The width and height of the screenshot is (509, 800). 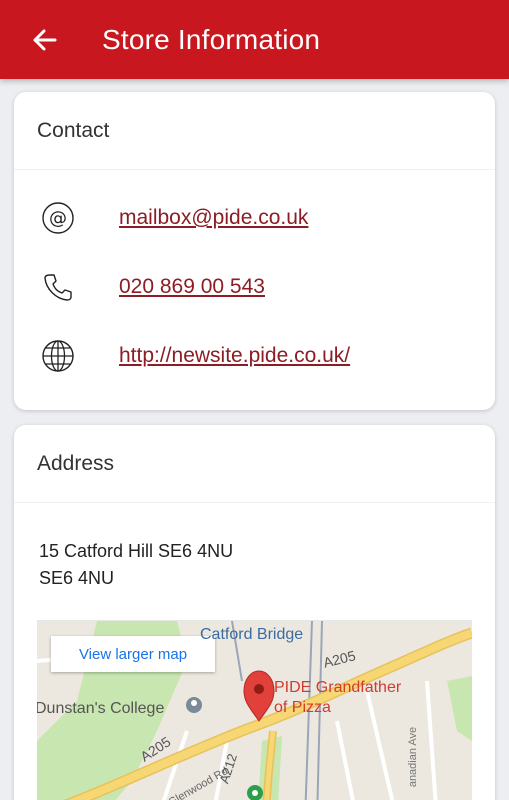 I want to click on page-title: Store Information, so click(x=211, y=39).